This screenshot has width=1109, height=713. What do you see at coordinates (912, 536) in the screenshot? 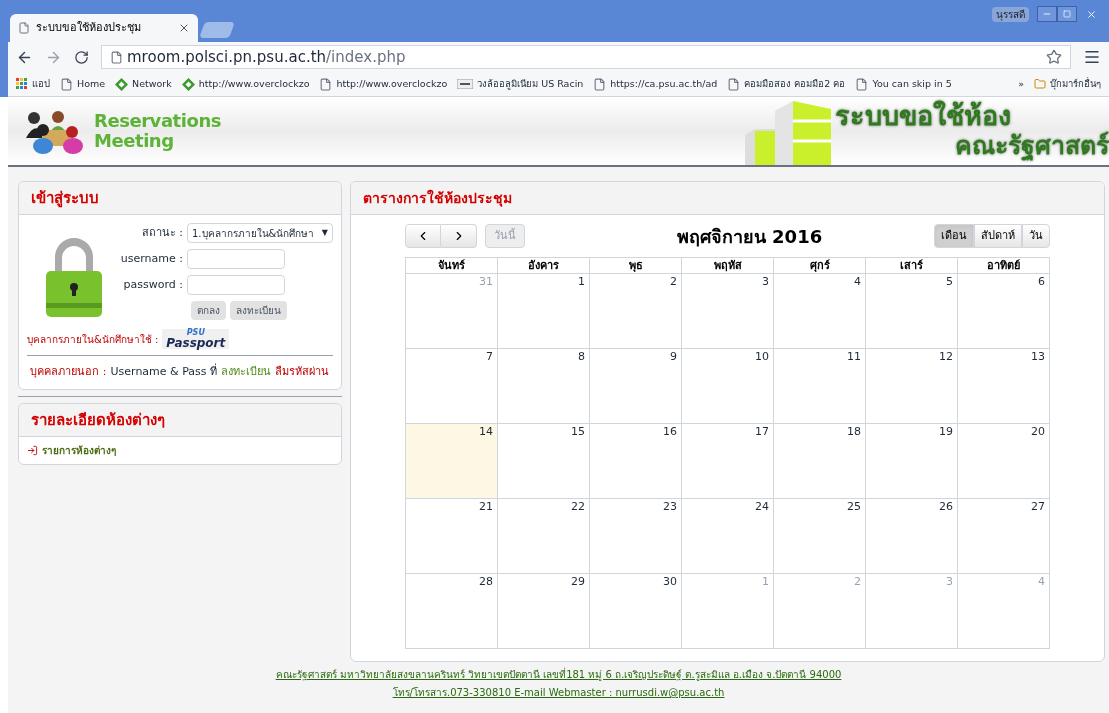
I see `day-cell: 26` at bounding box center [912, 536].